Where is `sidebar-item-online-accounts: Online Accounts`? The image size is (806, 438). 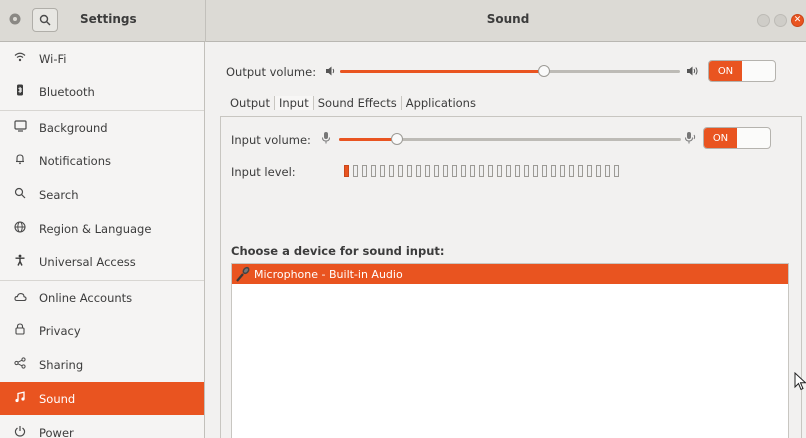 sidebar-item-online-accounts: Online Accounts is located at coordinates (102, 297).